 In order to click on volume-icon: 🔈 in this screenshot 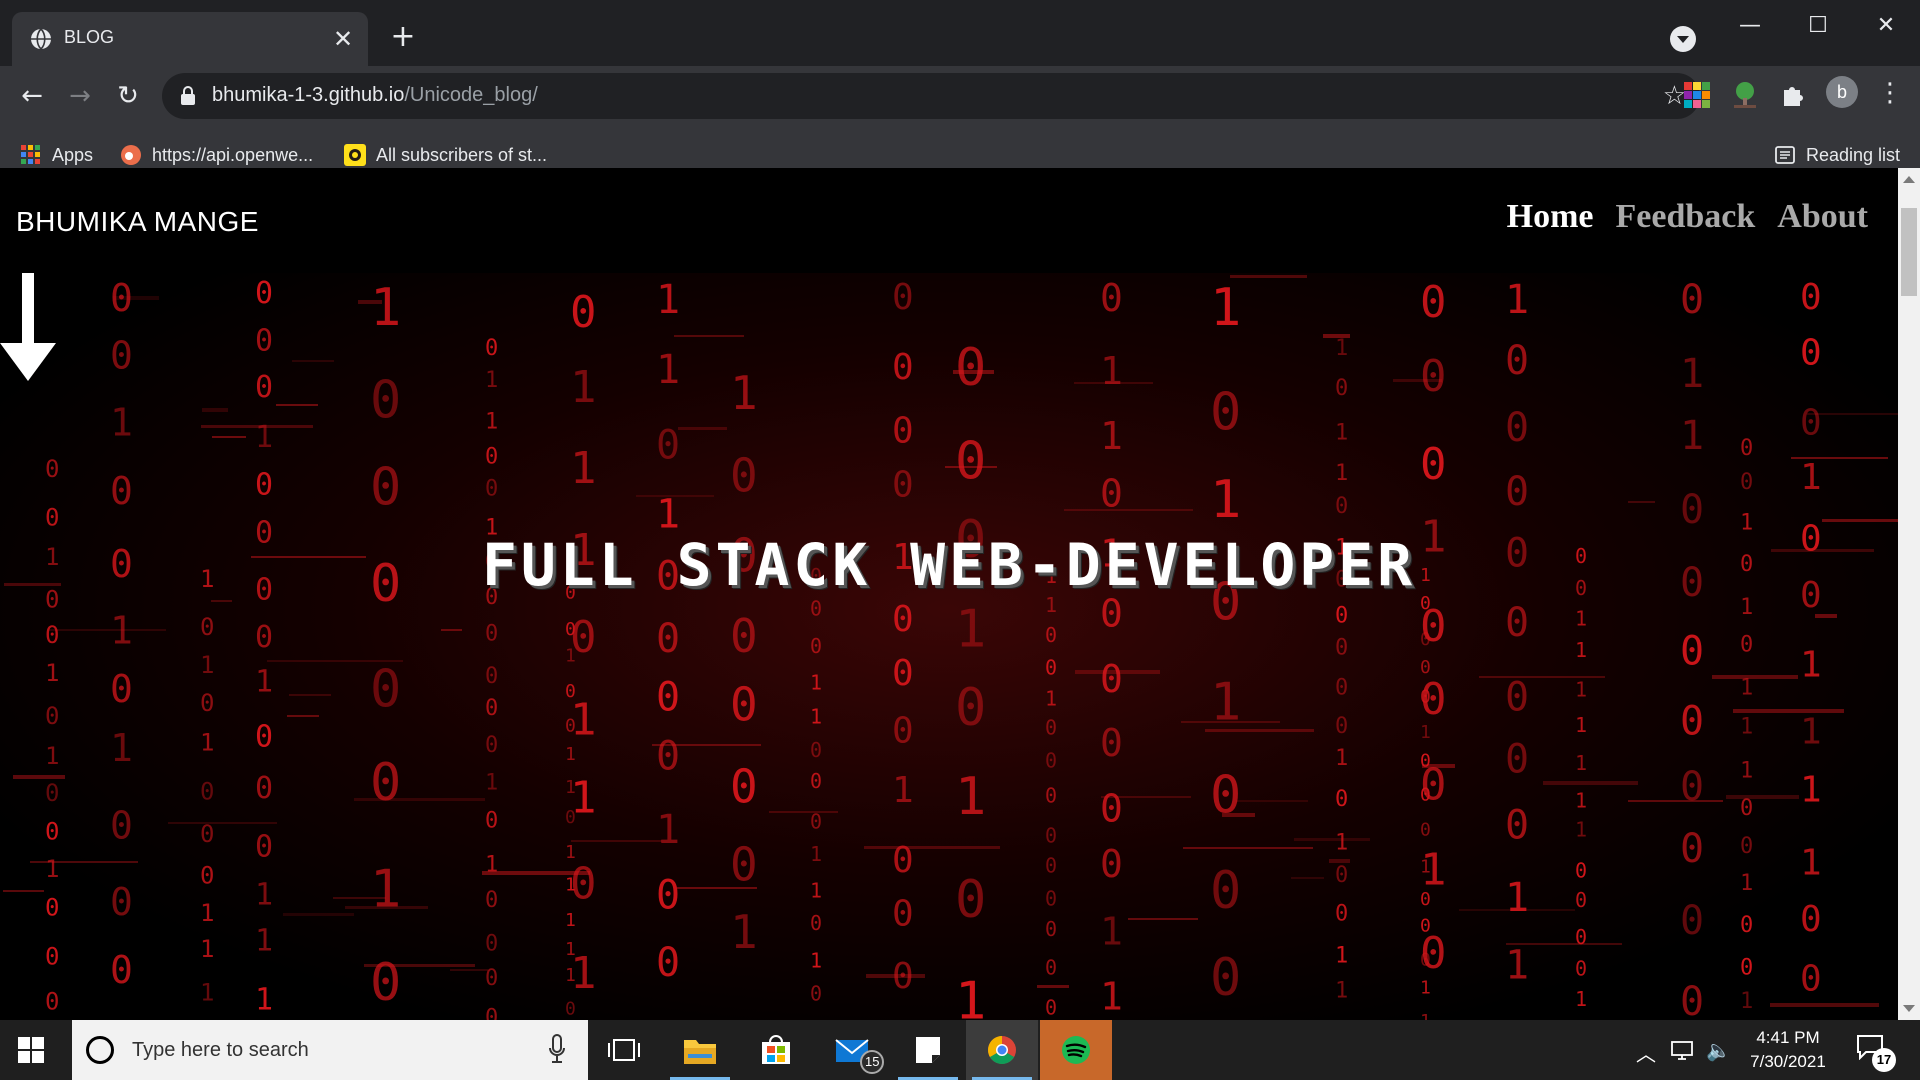, I will do `click(1718, 1050)`.